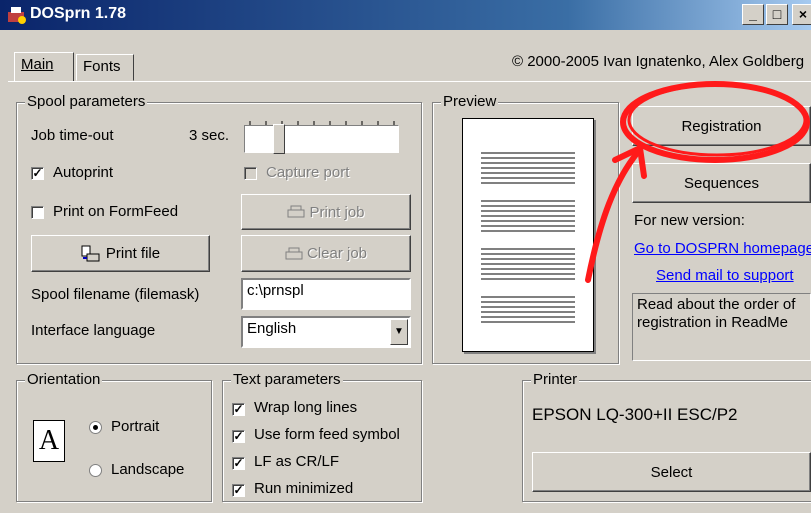 The width and height of the screenshot is (811, 513). I want to click on print-file-icon, so click(90, 253).